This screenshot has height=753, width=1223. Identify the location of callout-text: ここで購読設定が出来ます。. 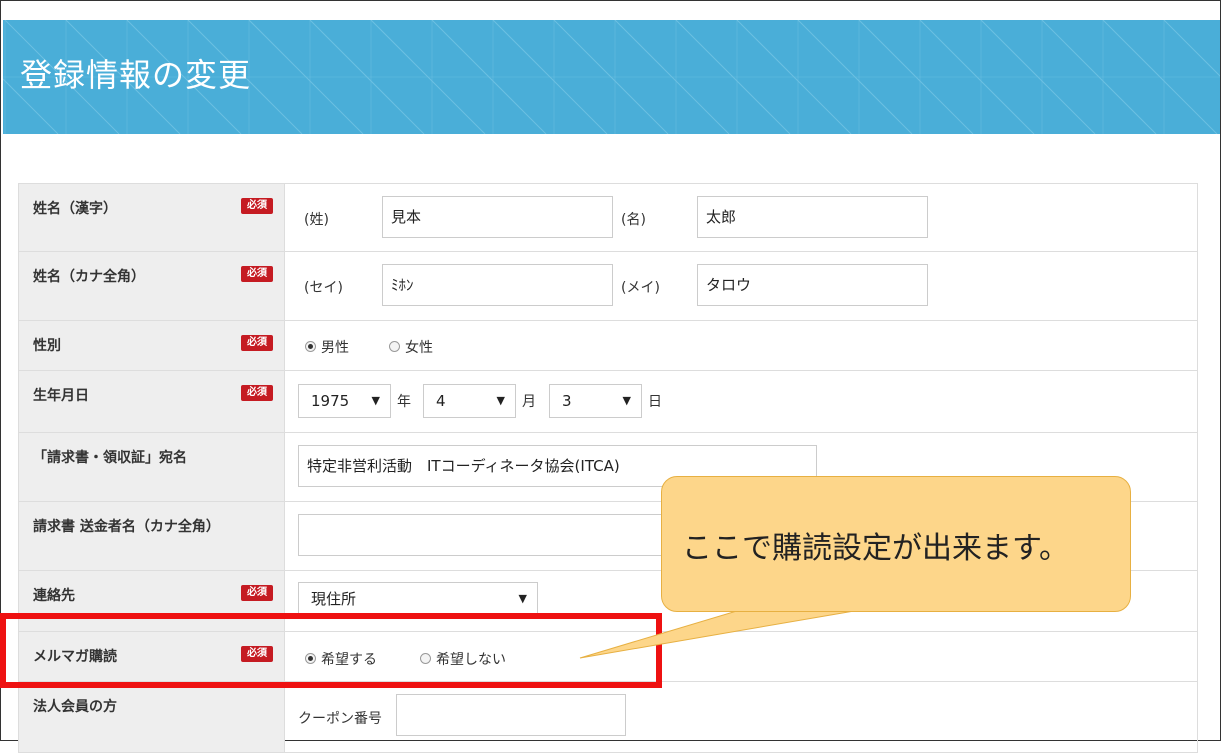
(875, 548).